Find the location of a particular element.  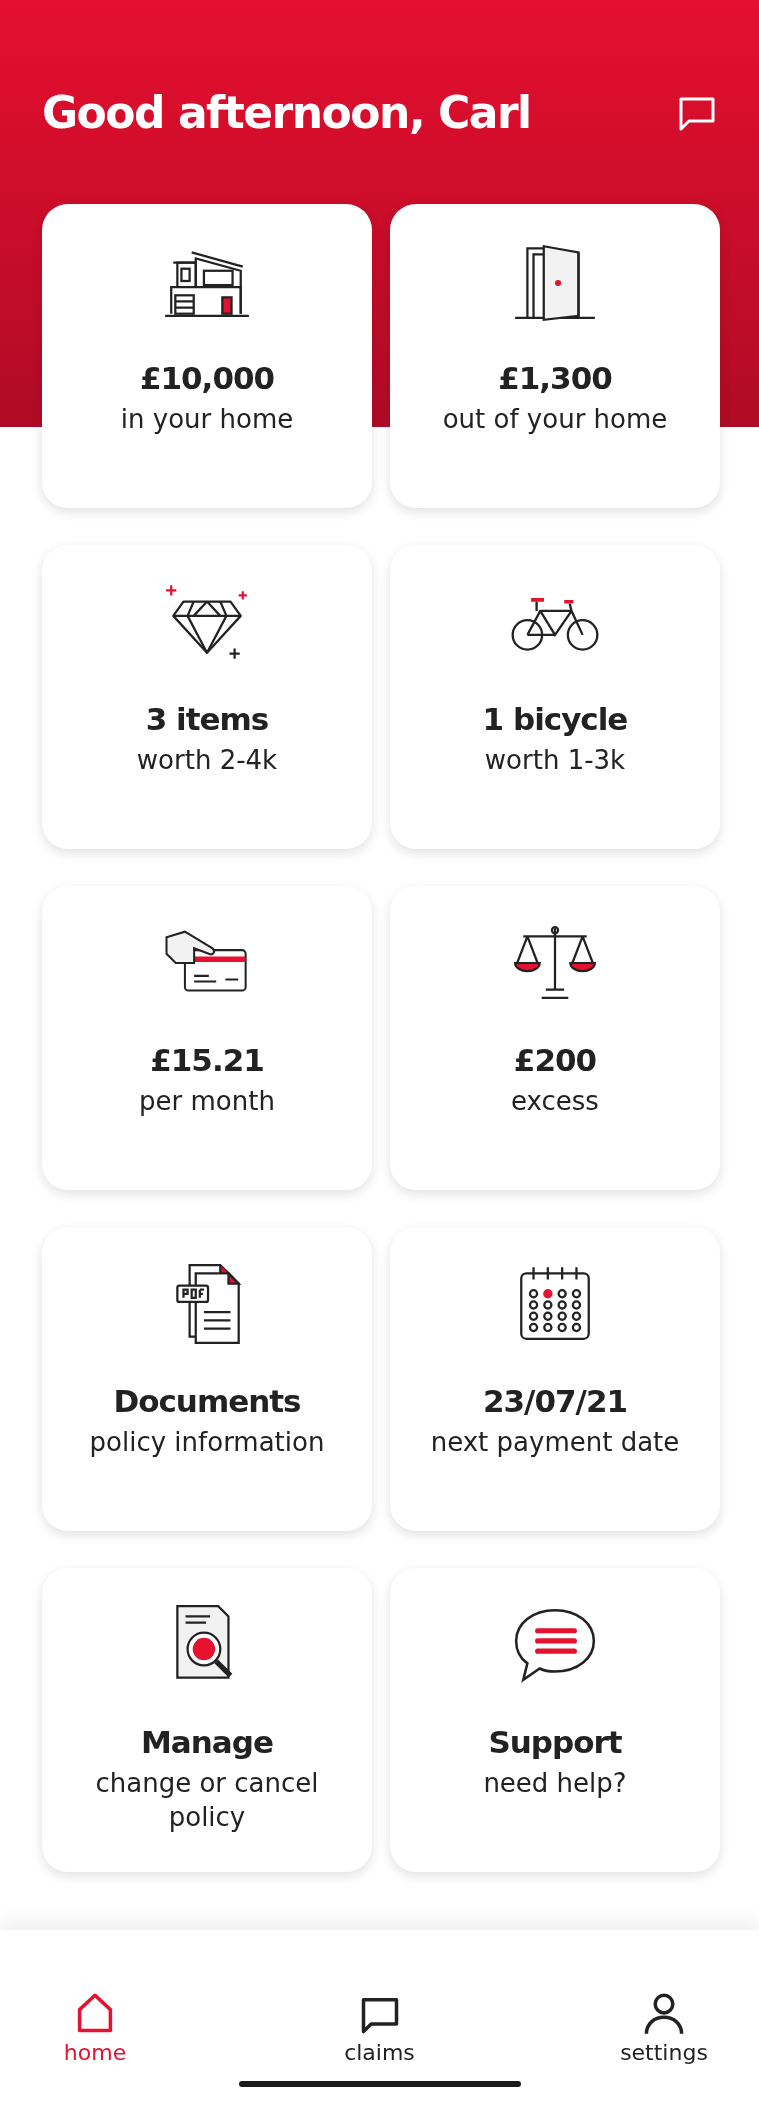

card-value: Manage is located at coordinates (207, 1742).